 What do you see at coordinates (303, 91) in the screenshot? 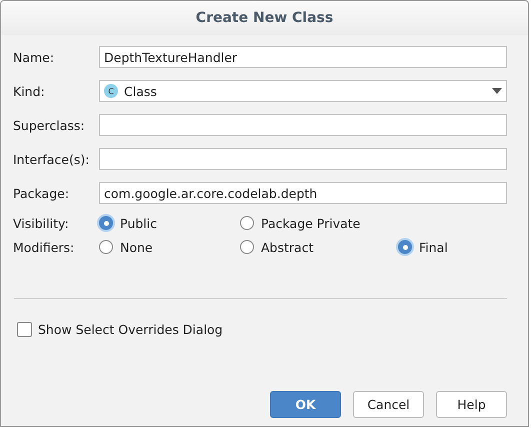
I see `kind-dropdown: C Class` at bounding box center [303, 91].